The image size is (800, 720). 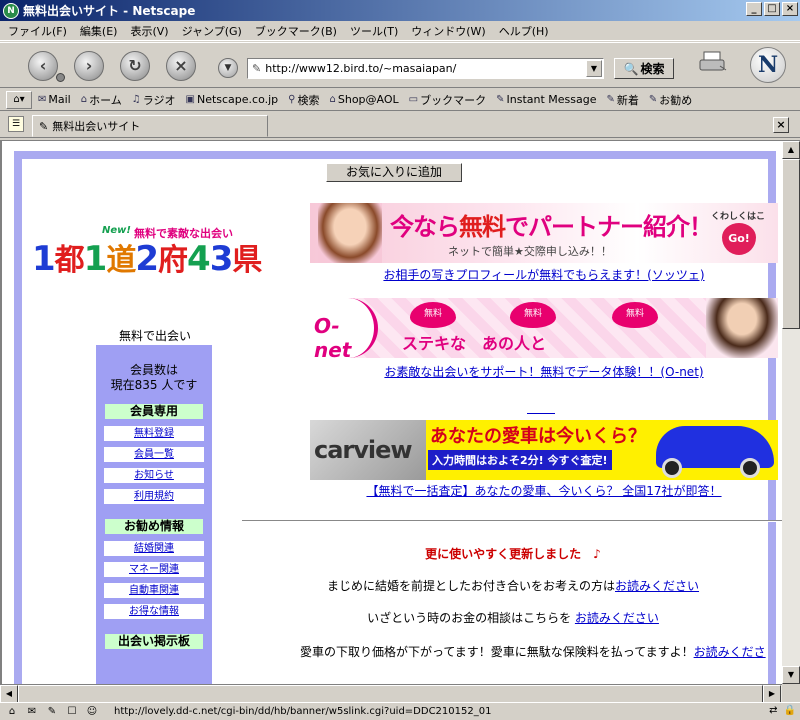 What do you see at coordinates (544, 450) in the screenshot?
I see `banner-carview: carview あなたの愛車は今いくら？ 入力時間はおよそ2分! 今すぐ査定!` at bounding box center [544, 450].